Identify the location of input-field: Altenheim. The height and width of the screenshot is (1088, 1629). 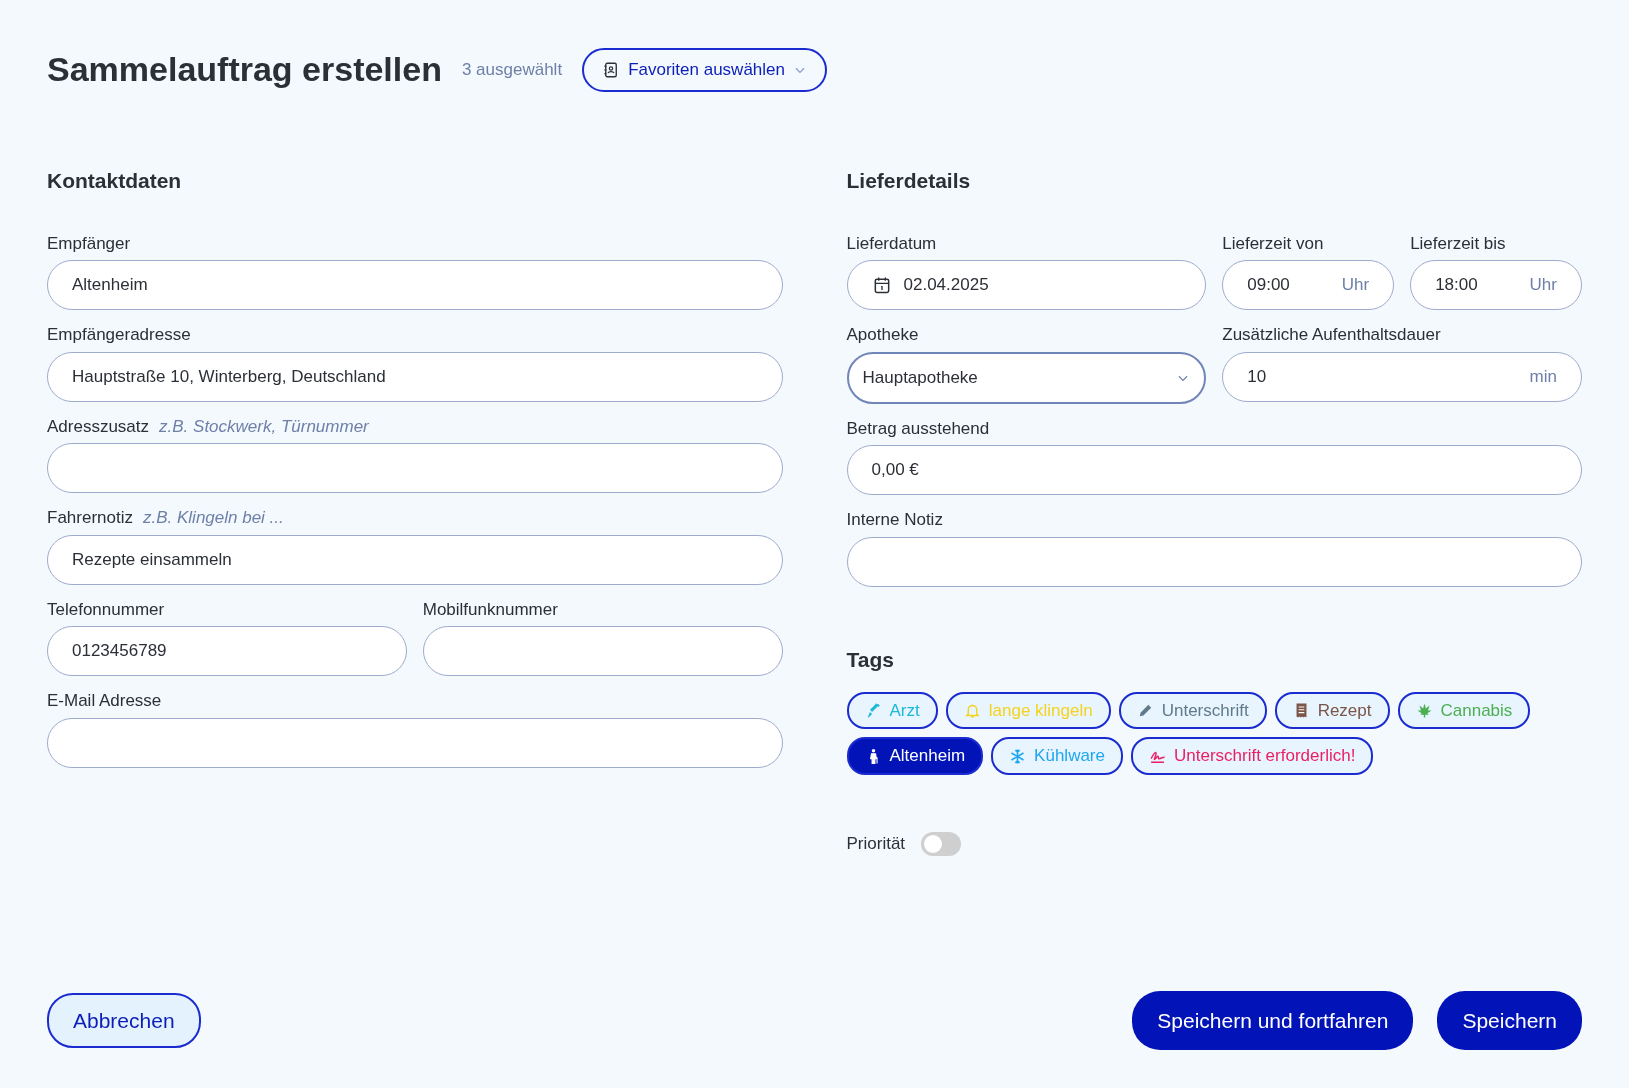
(415, 285).